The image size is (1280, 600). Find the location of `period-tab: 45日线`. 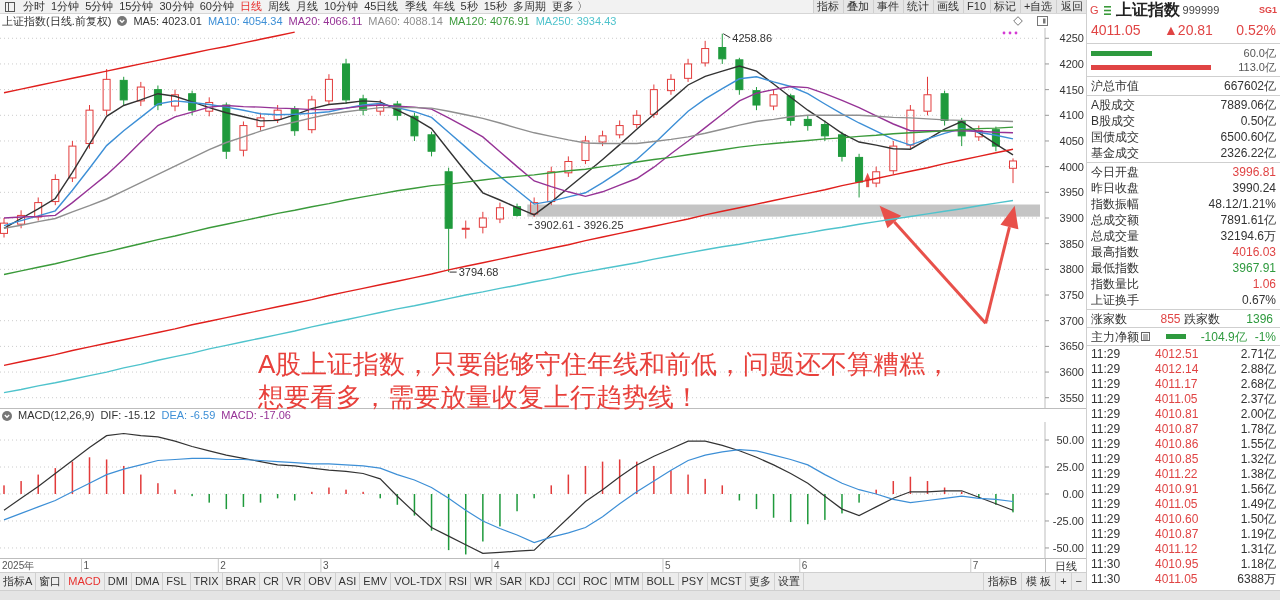

period-tab: 45日线 is located at coordinates (381, 6).